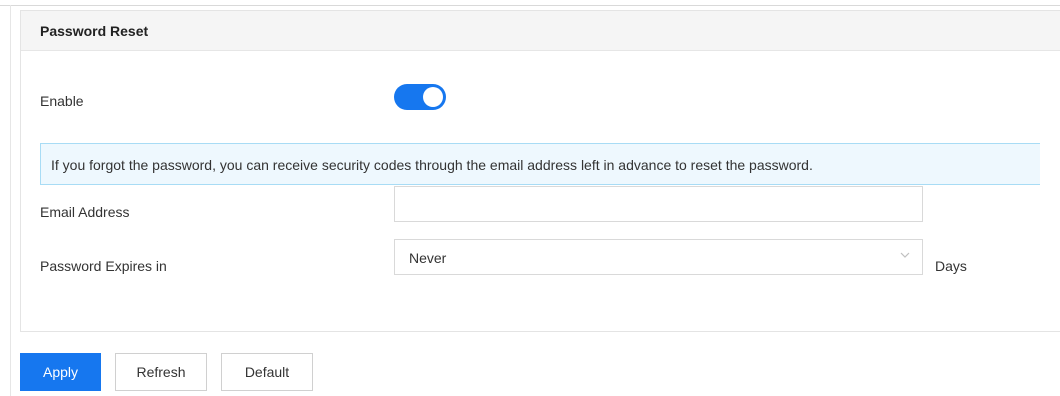 This screenshot has height=396, width=1060. Describe the element at coordinates (905, 255) in the screenshot. I see `chevron-down-icon` at that location.